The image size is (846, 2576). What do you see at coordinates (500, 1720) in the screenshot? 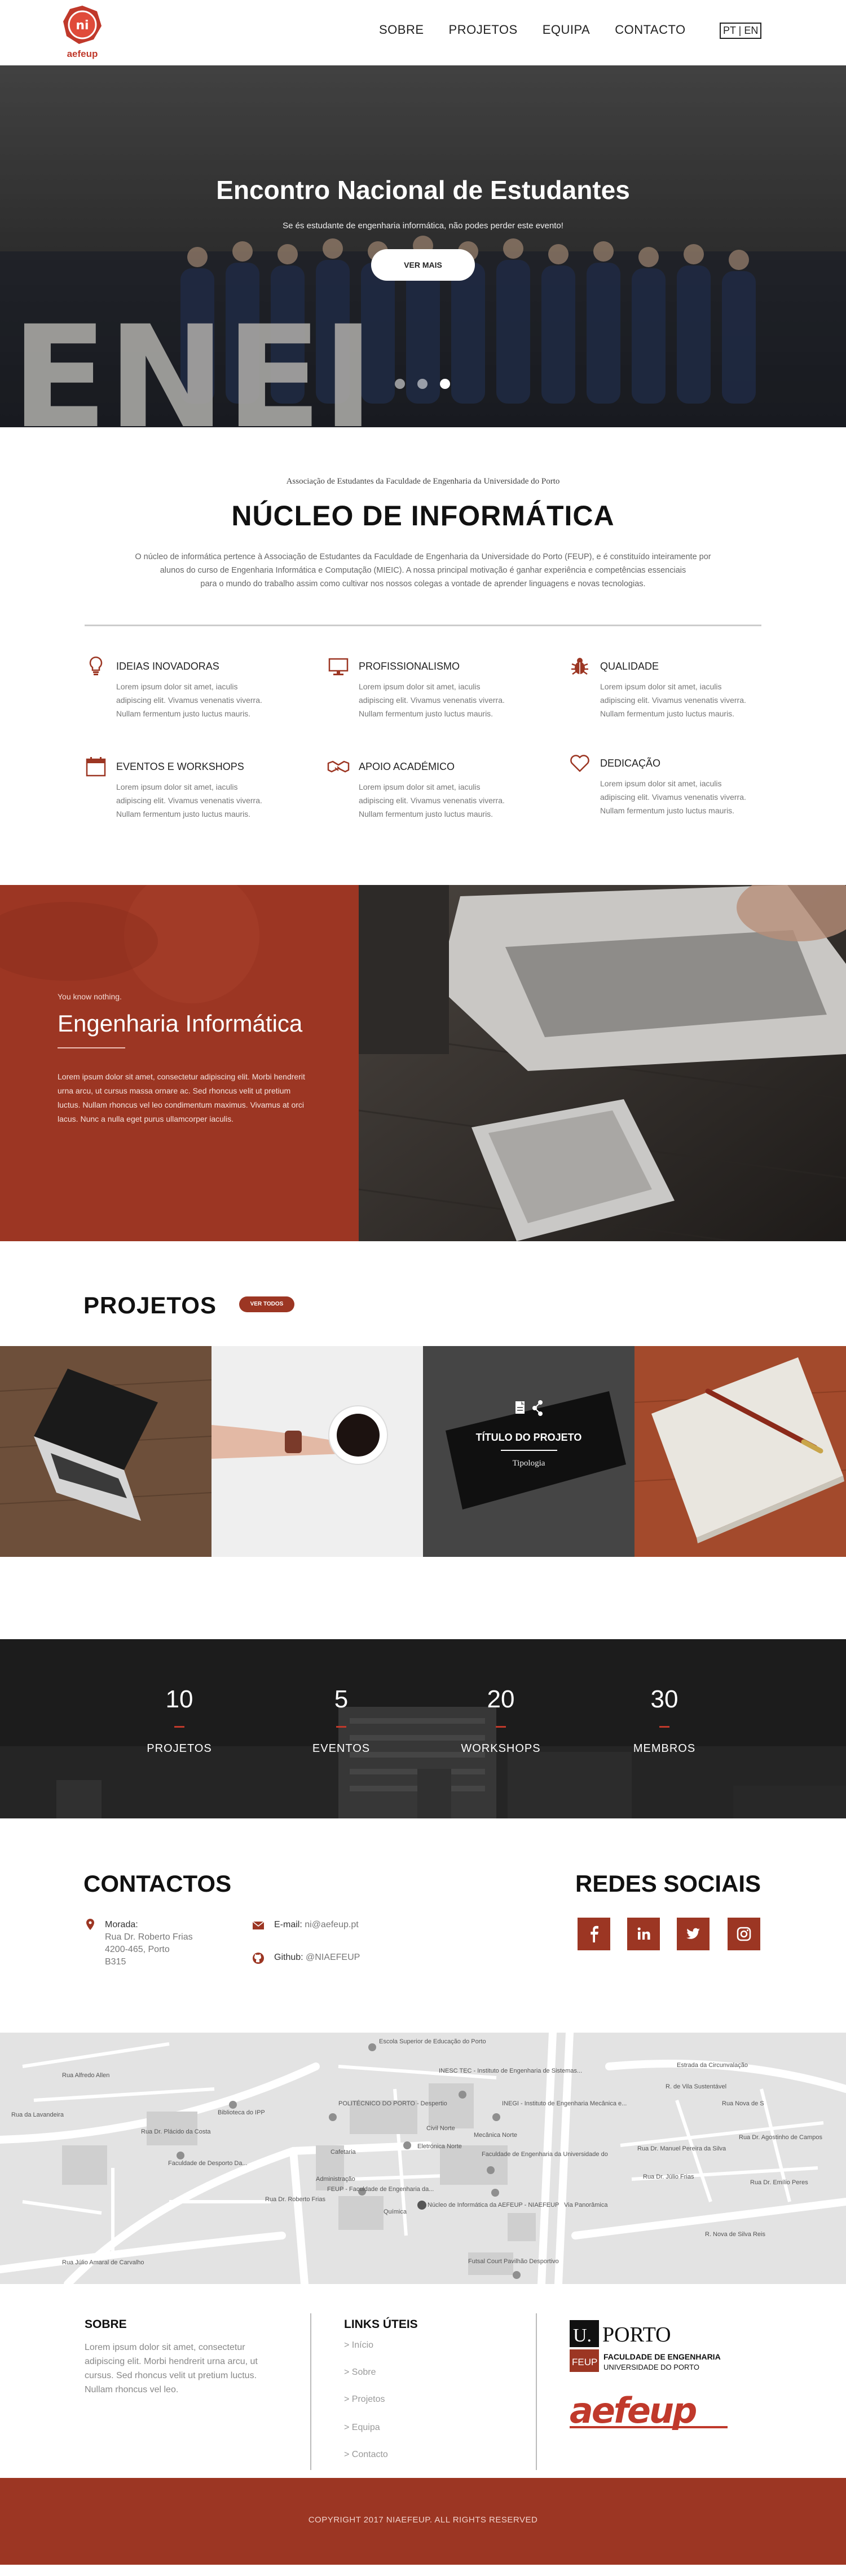
I see `stat-workshops: 20 WORKSHOPS` at bounding box center [500, 1720].